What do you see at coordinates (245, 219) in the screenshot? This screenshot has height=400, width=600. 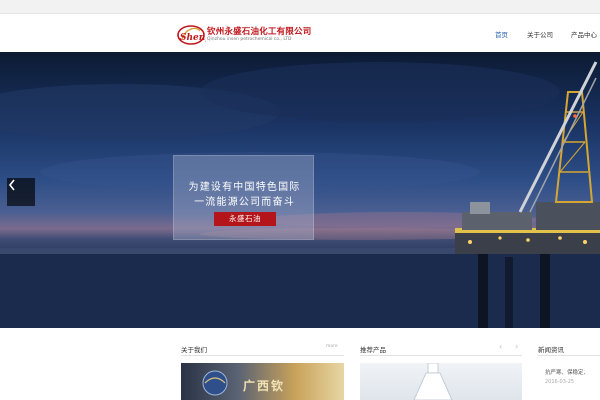 I see `hero-caption-button: 永盛石油` at bounding box center [245, 219].